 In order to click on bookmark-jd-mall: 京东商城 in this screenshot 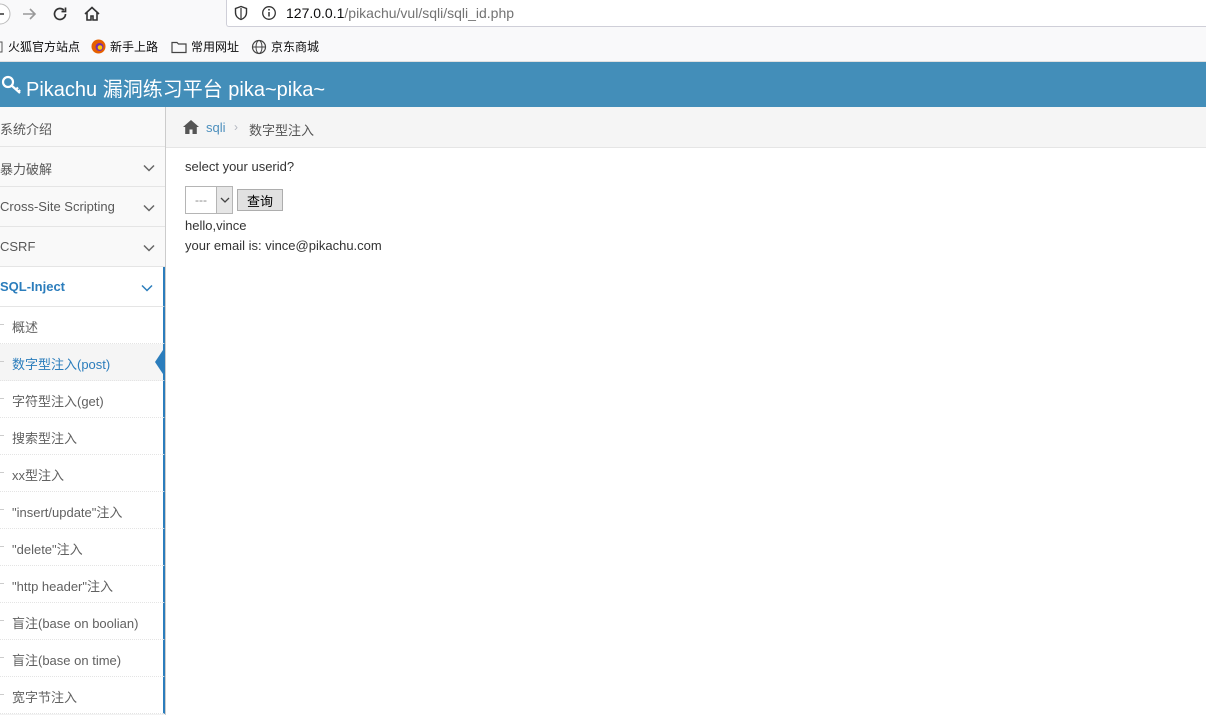, I will do `click(285, 46)`.